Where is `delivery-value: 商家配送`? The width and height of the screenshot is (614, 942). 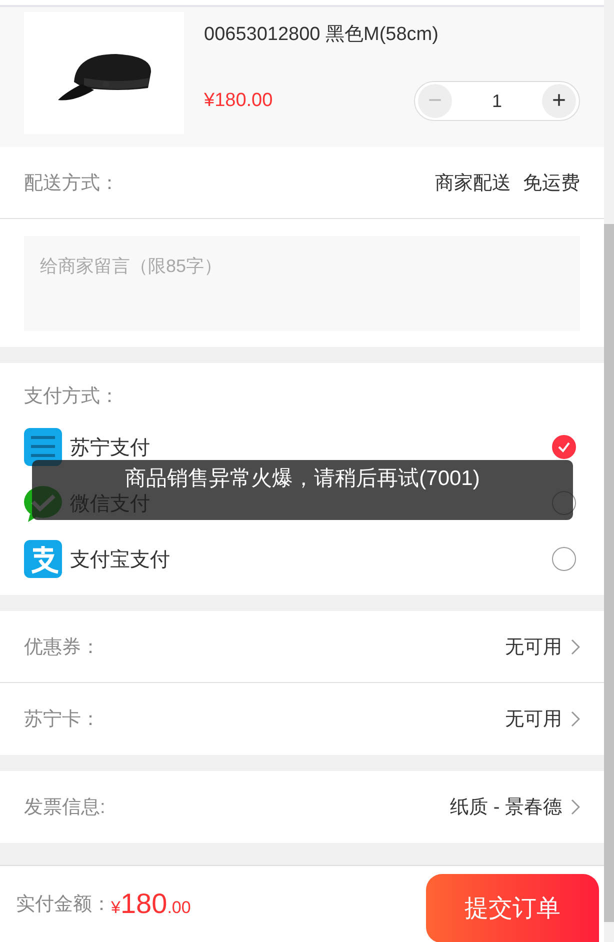
delivery-value: 商家配送 is located at coordinates (473, 184).